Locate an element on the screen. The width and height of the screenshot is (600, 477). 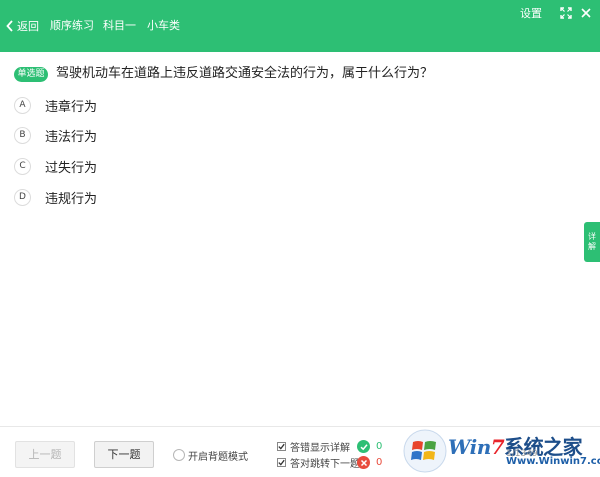
cross-circle-icon is located at coordinates (363, 462).